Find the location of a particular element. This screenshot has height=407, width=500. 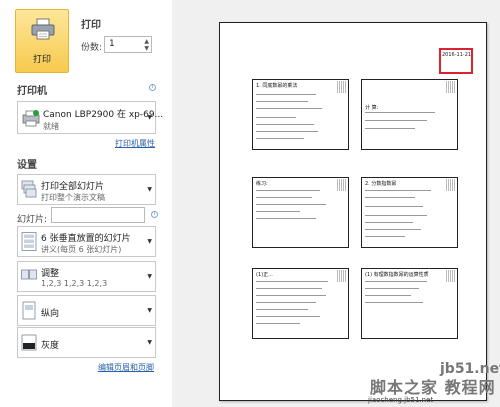

print-title: 打印 is located at coordinates (91, 25).